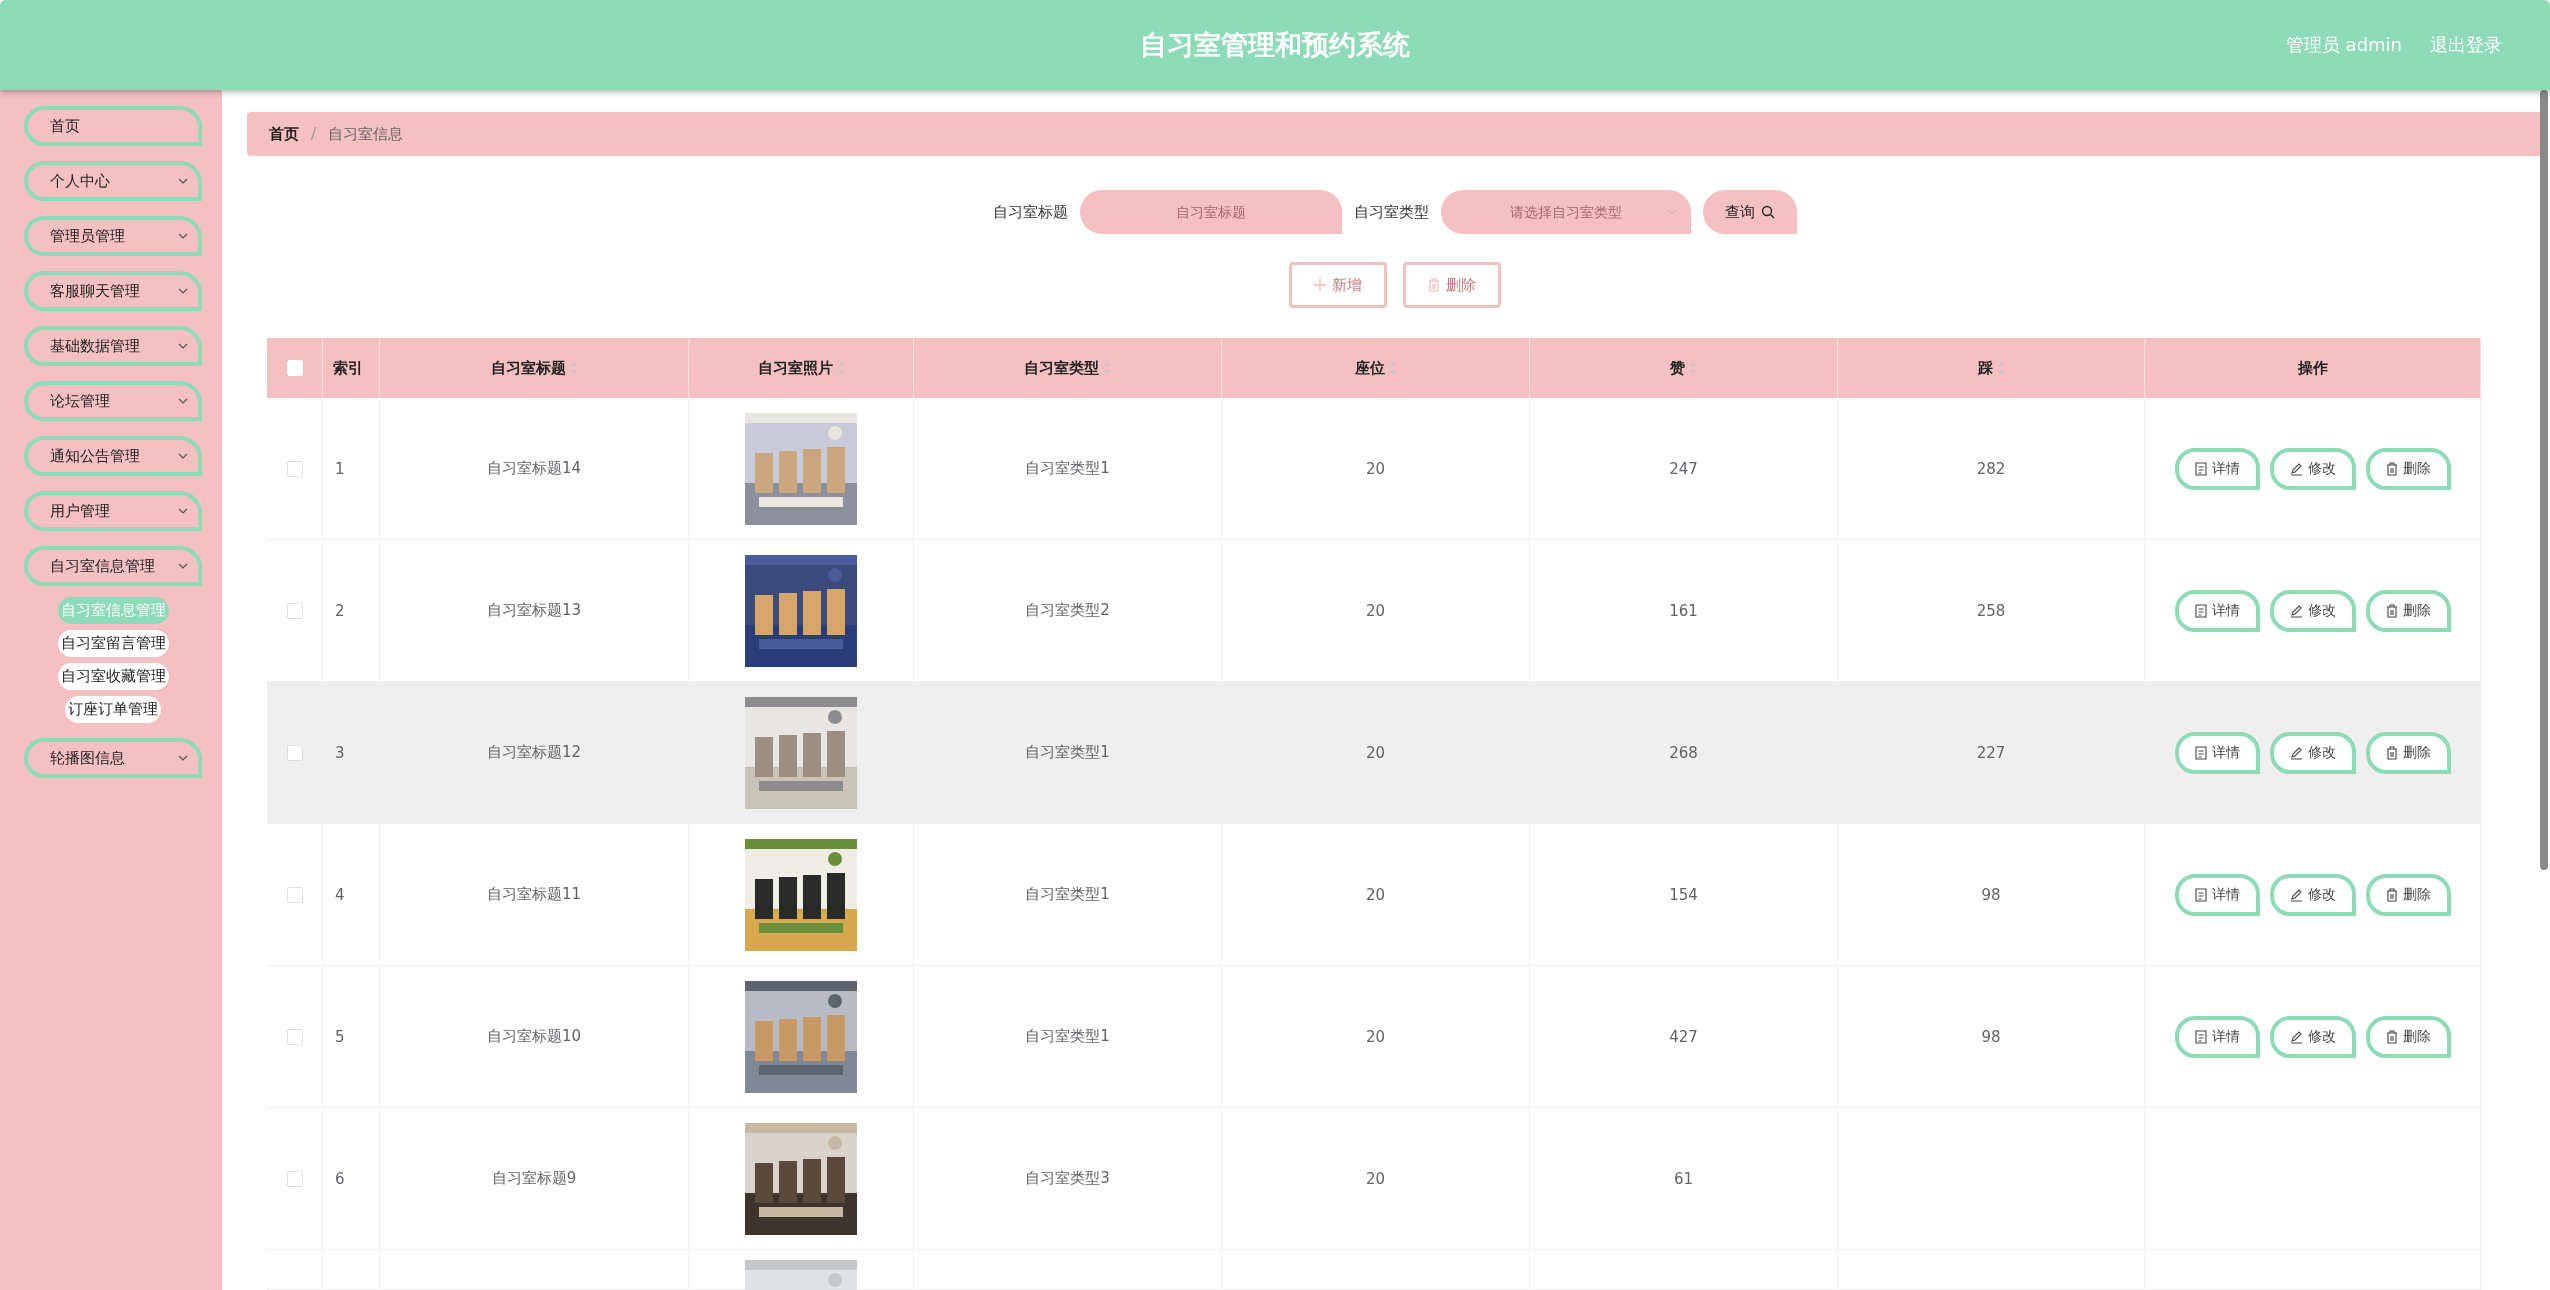 Image resolution: width=2550 pixels, height=1290 pixels. What do you see at coordinates (1684, 1179) in the screenshot?
I see `table-cell: 61` at bounding box center [1684, 1179].